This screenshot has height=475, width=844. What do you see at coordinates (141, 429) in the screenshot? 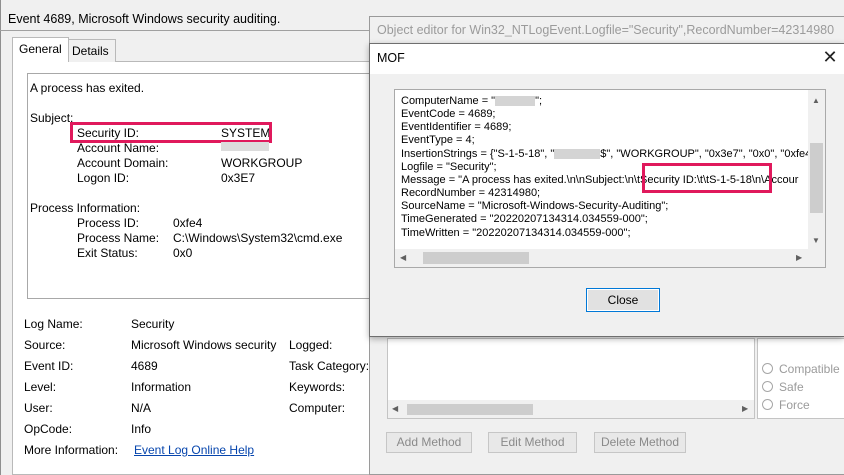
I see `opcode-value: Info` at bounding box center [141, 429].